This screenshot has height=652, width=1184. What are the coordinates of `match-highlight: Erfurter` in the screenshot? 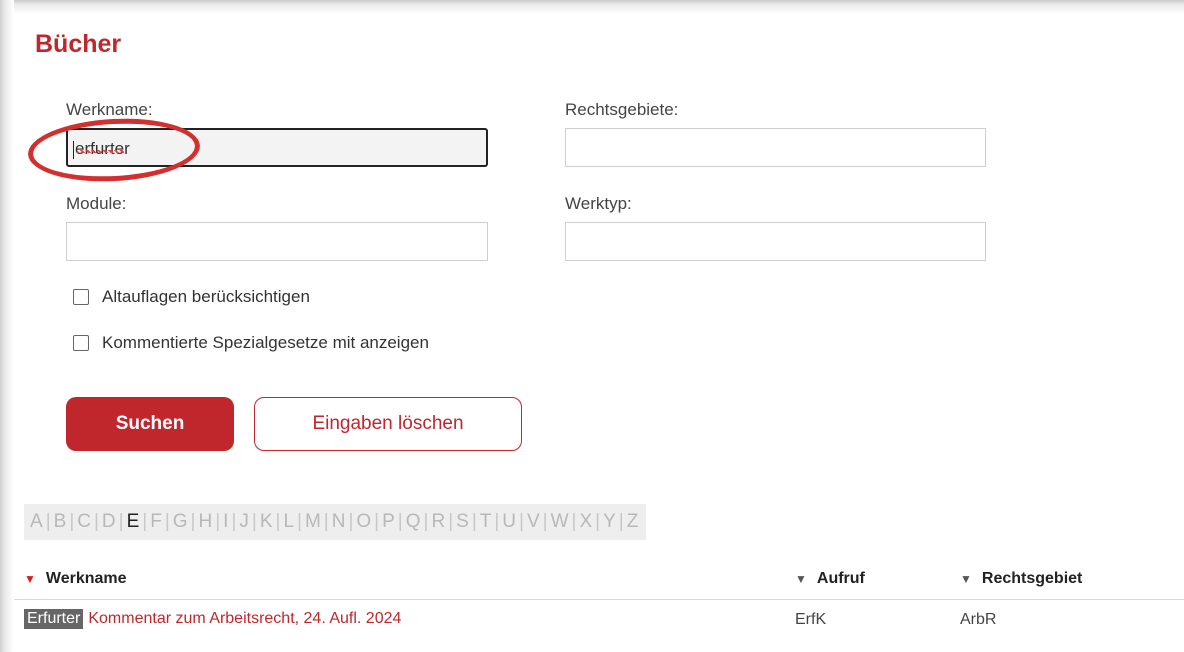 It's located at (54, 619).